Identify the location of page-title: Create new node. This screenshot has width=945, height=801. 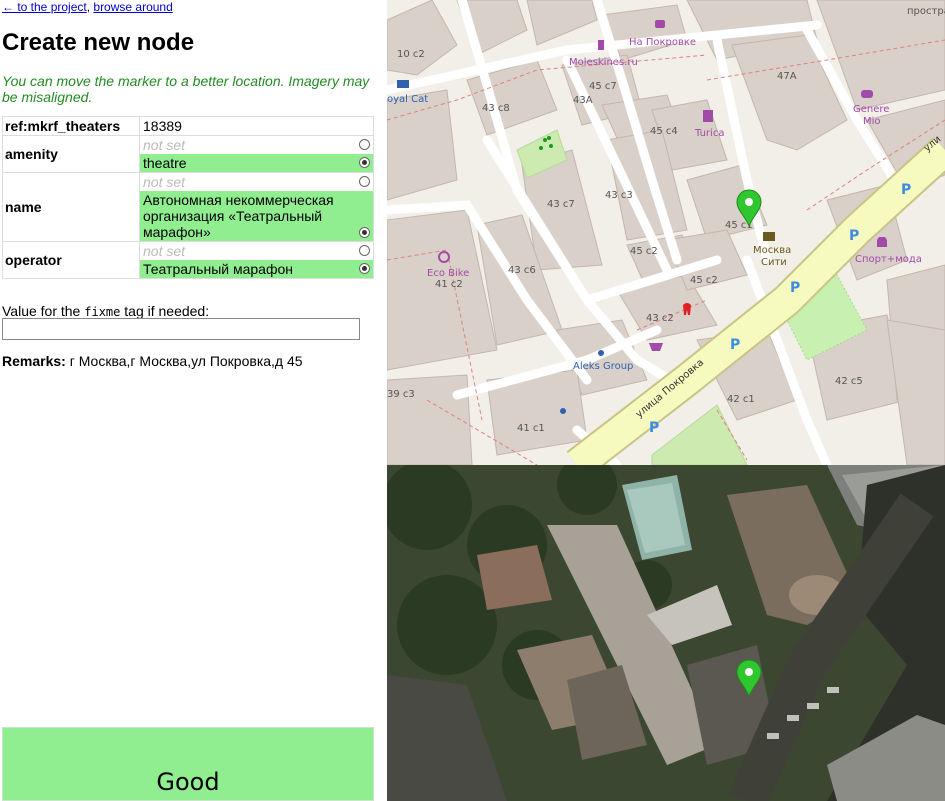
(98, 42).